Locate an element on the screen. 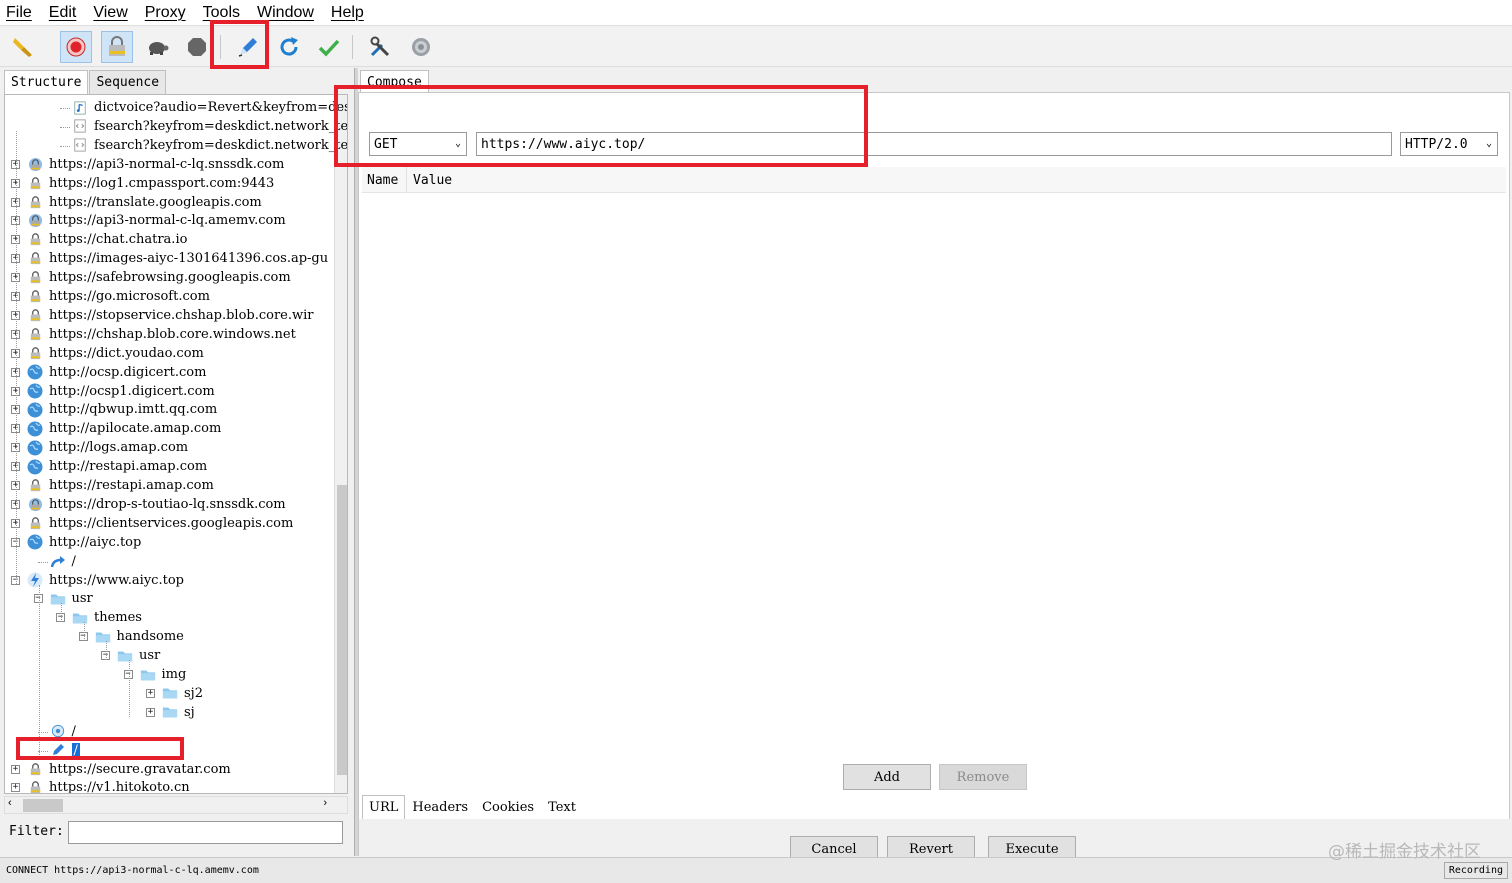 This screenshot has height=883, width=1512. throttle-button is located at coordinates (157, 47).